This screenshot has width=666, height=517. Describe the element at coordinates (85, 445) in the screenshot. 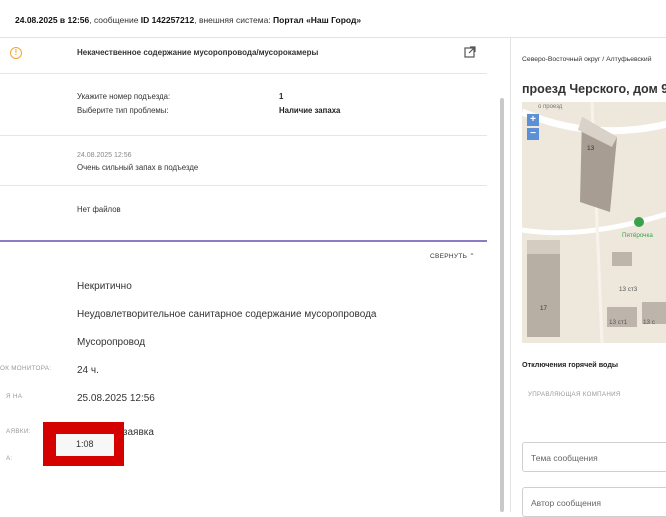

I see `timer-value: 1:08` at that location.